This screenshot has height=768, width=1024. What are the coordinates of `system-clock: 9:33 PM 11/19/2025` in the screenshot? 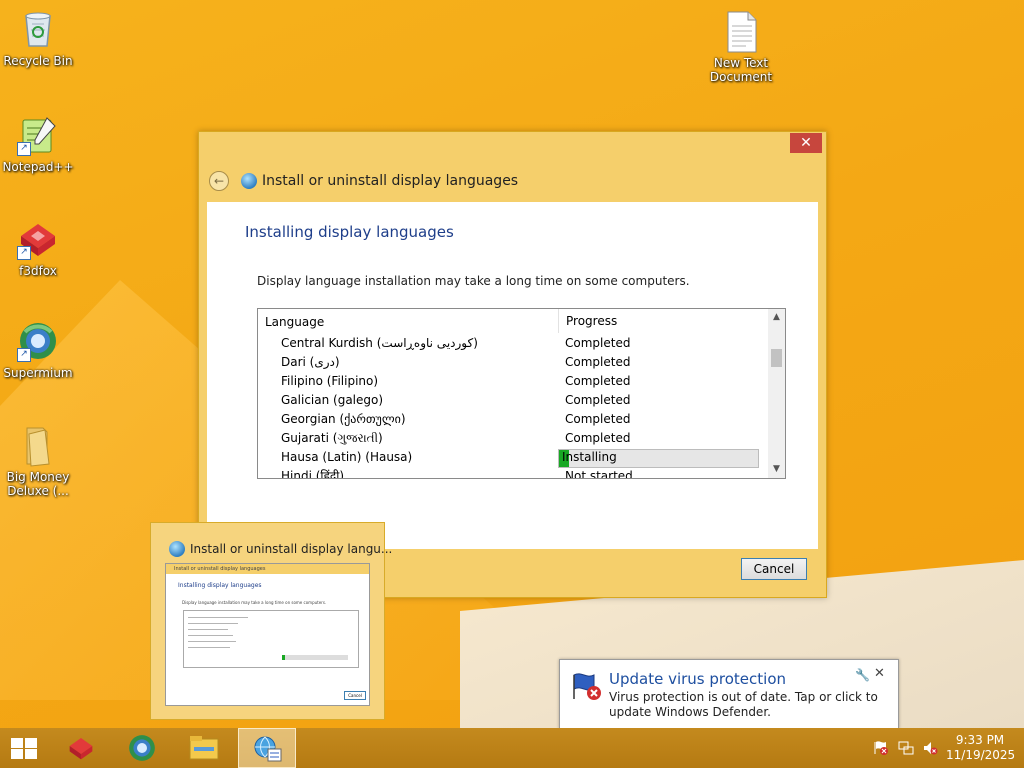 It's located at (981, 748).